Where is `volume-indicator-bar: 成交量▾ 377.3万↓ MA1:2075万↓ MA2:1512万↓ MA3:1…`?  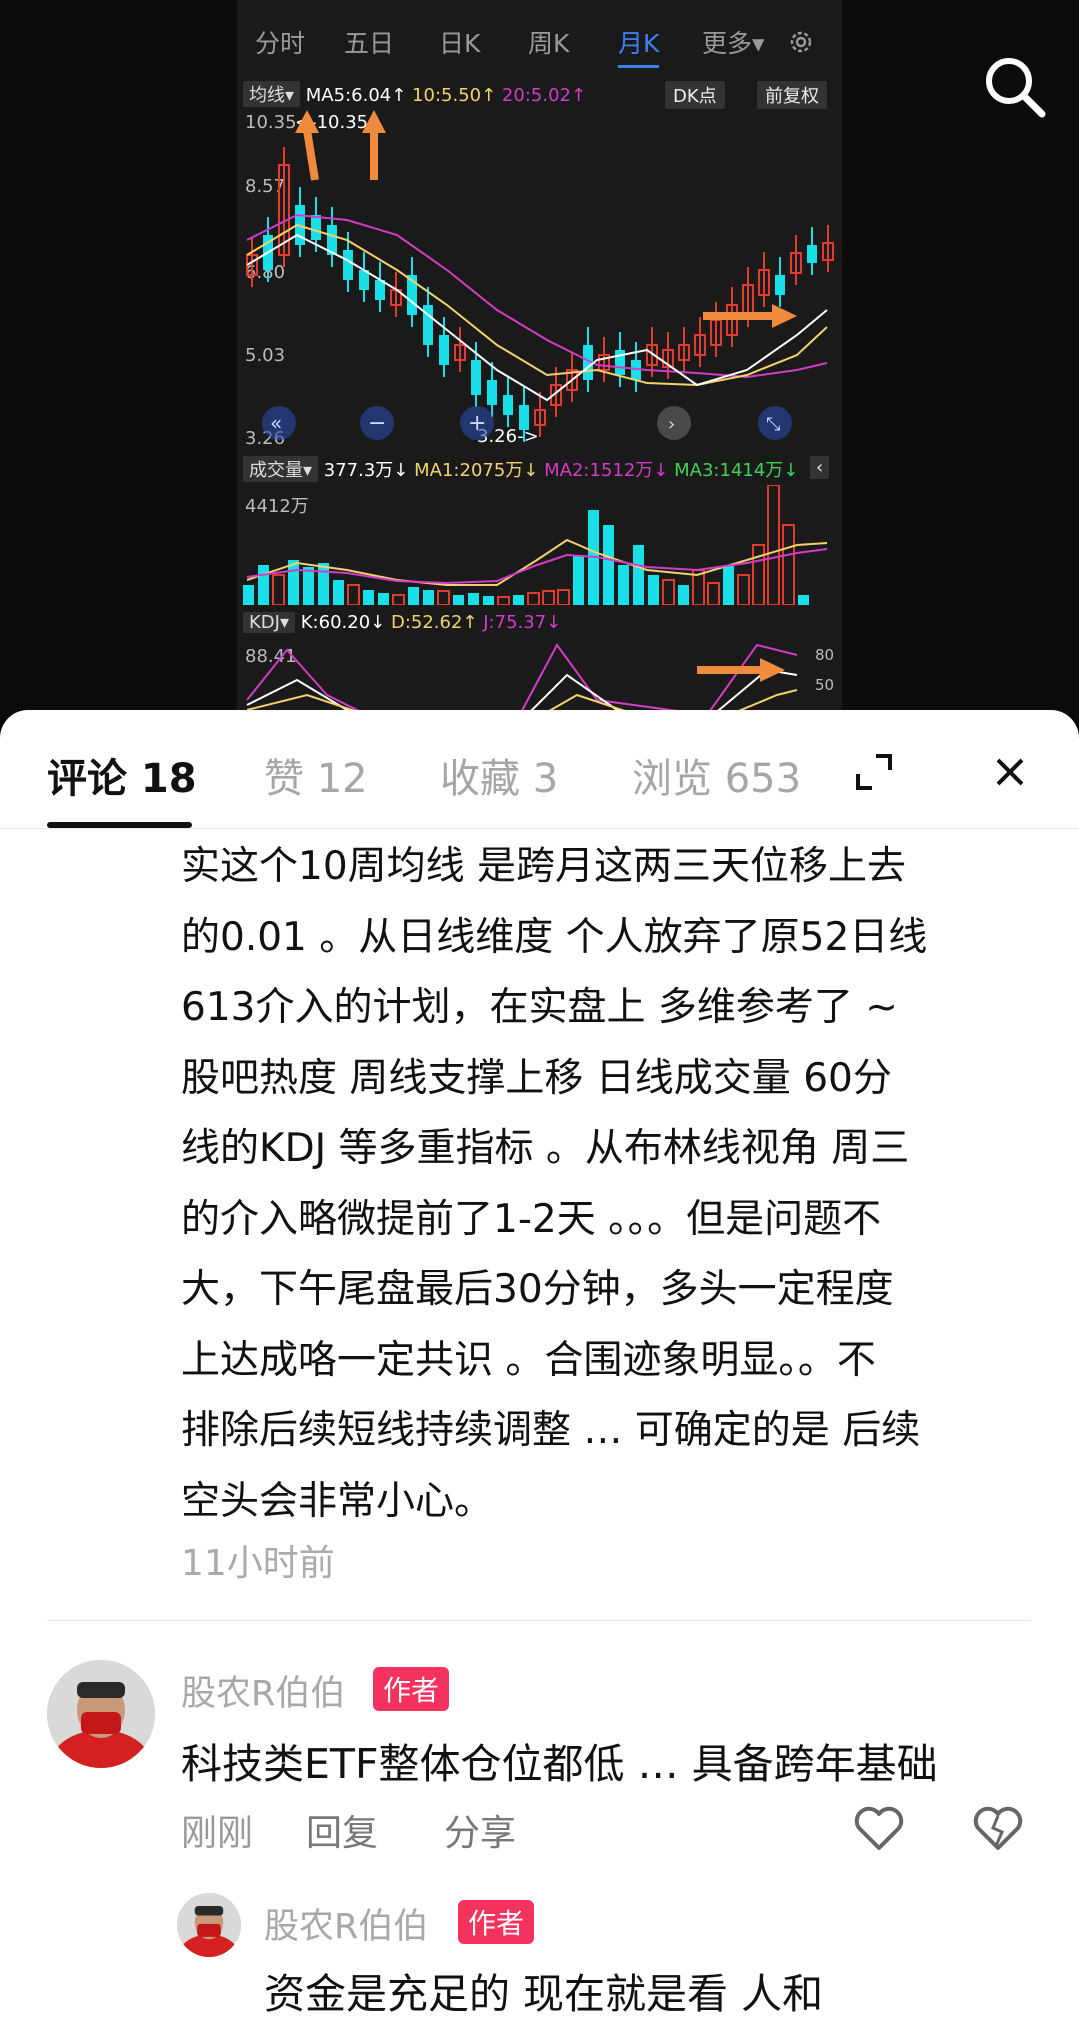 volume-indicator-bar: 成交量▾ 377.3万↓ MA1:2075万↓ MA2:1512万↓ MA3:1… is located at coordinates (520, 469).